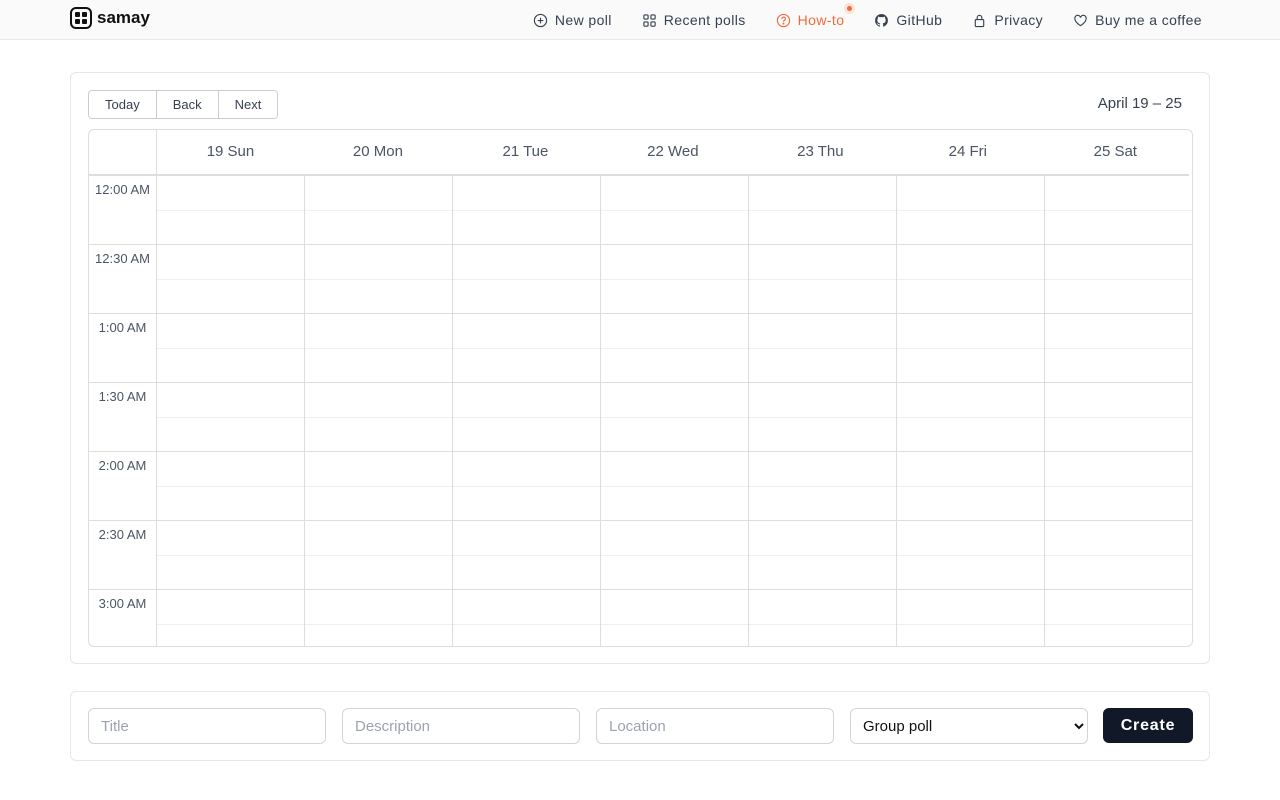 The width and height of the screenshot is (1280, 800). Describe the element at coordinates (882, 20) in the screenshot. I see `github-icon` at that location.